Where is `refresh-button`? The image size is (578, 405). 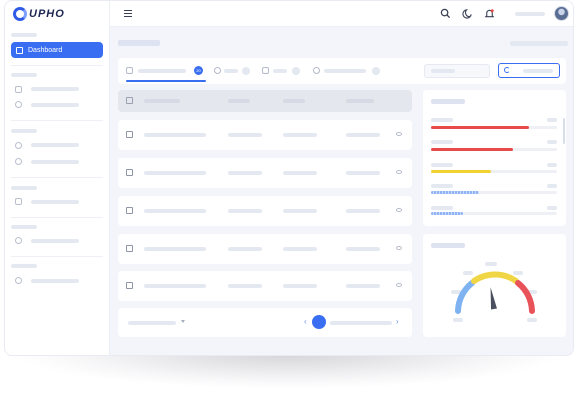 refresh-button is located at coordinates (529, 70).